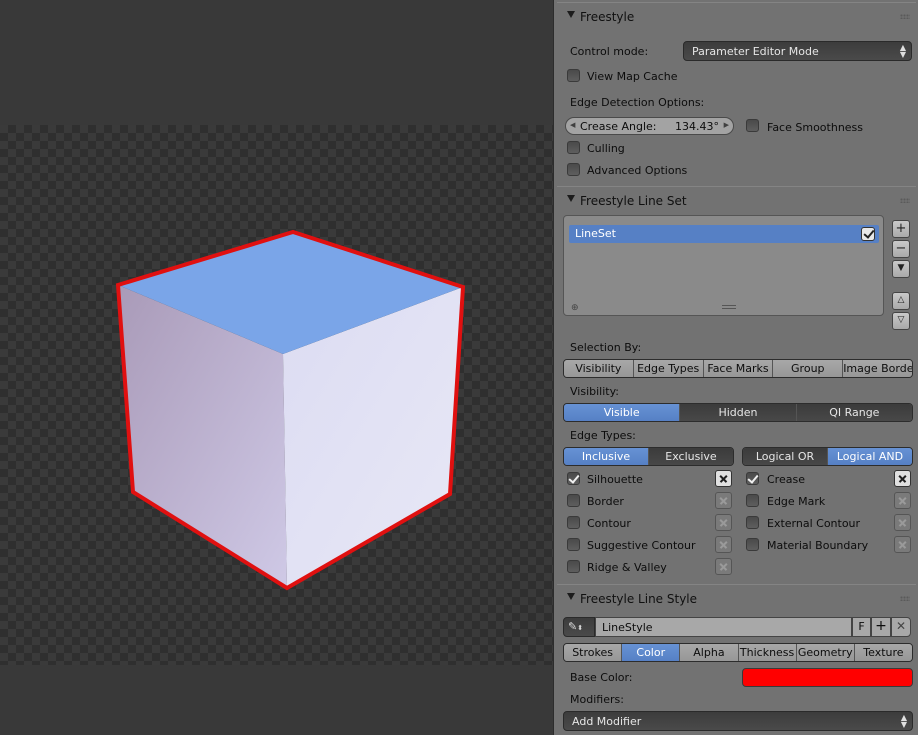  I want to click on logical-and-tab: Logical AND, so click(870, 456).